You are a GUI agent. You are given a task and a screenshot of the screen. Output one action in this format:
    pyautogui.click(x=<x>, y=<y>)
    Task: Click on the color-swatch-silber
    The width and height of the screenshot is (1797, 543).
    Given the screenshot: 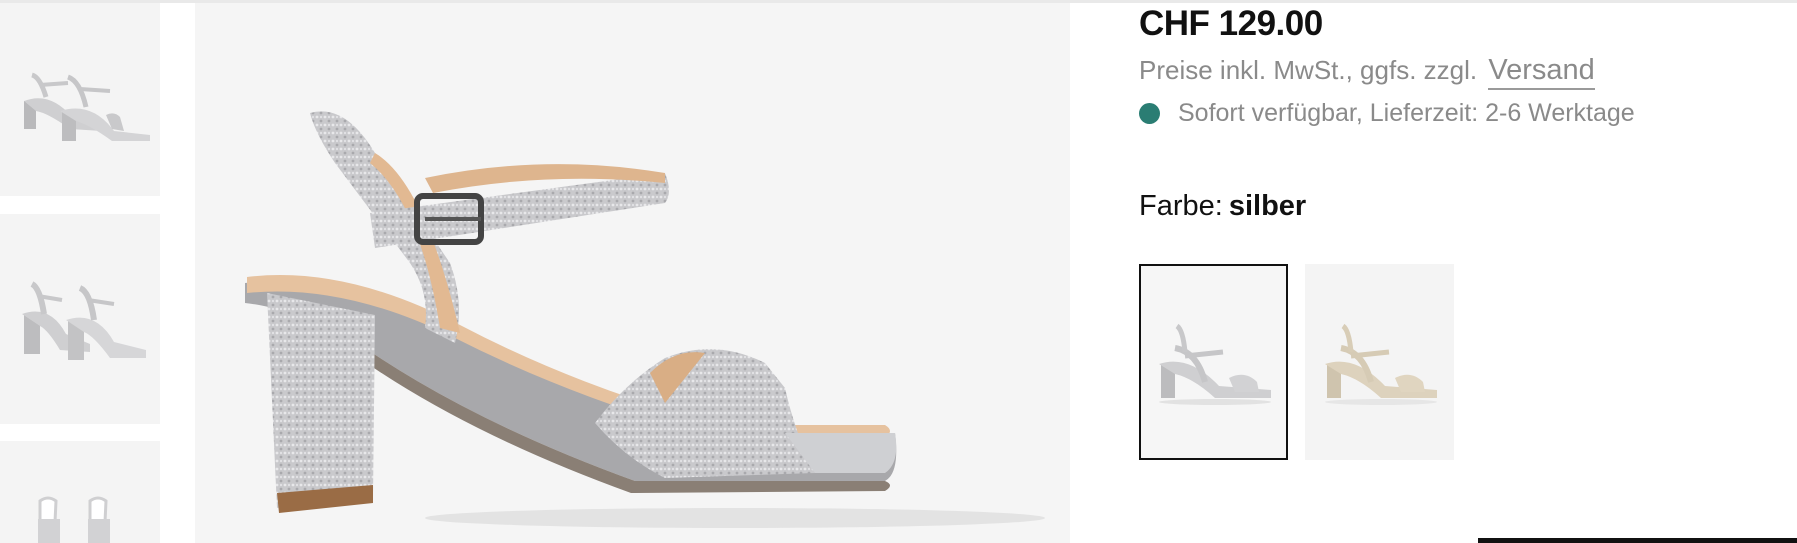 What is the action you would take?
    pyautogui.click(x=1213, y=362)
    